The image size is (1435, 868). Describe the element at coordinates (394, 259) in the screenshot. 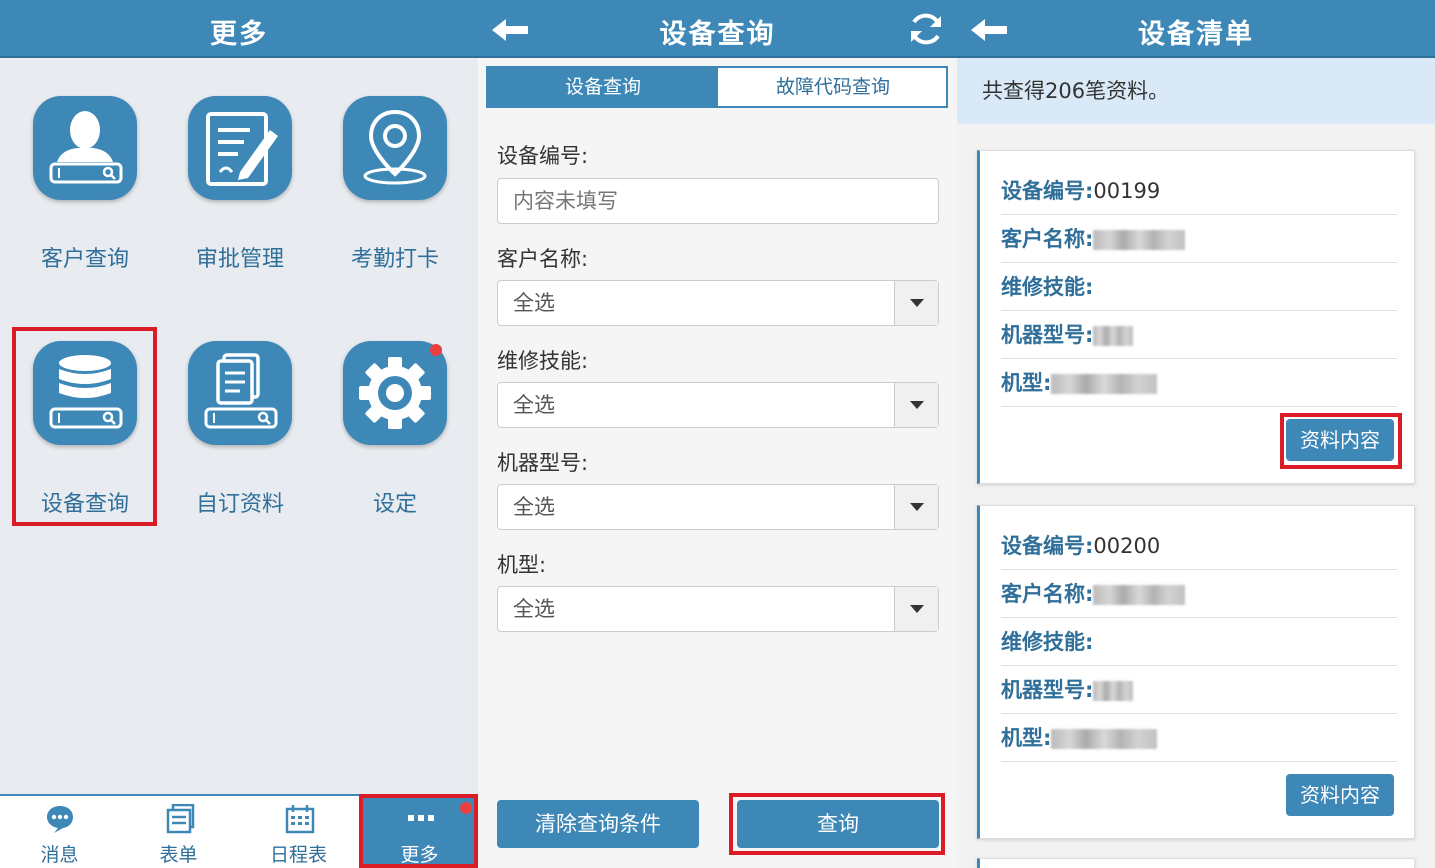

I see `tile-label: 考勤打卡` at that location.